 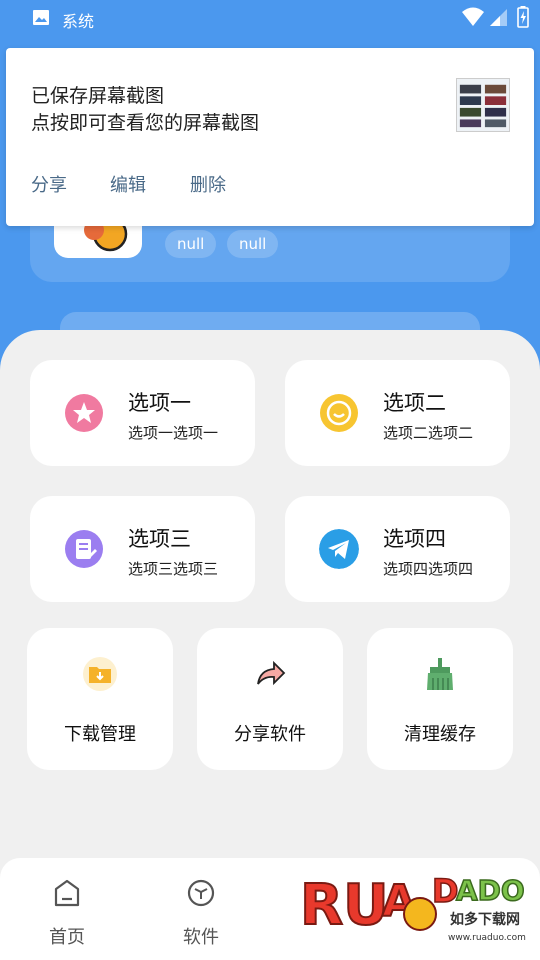 I want to click on broom-icon, so click(x=440, y=674).